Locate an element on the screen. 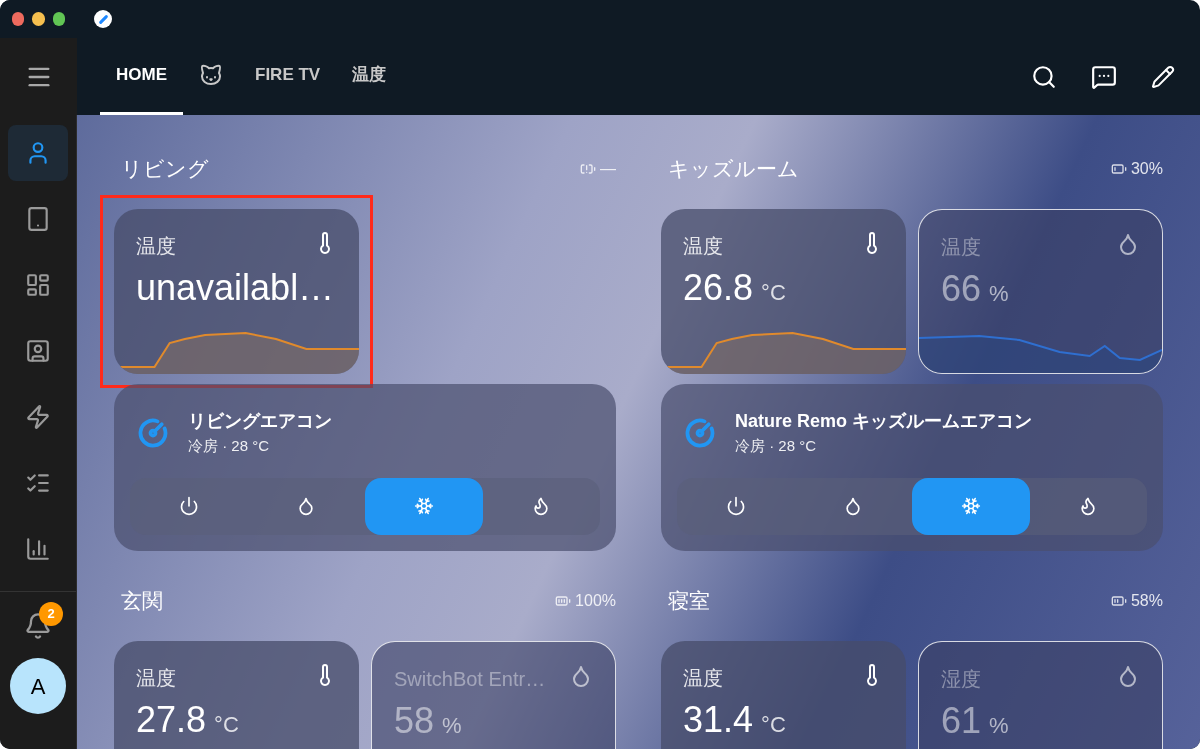  sensor-value: 61 is located at coordinates (961, 720).